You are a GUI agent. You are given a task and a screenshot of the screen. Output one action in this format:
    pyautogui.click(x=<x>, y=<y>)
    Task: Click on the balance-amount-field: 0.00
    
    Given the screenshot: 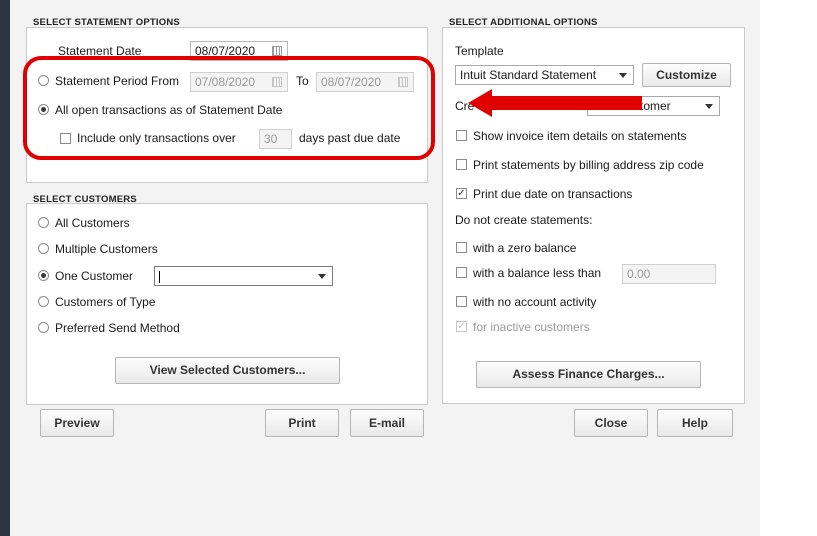 What is the action you would take?
    pyautogui.click(x=669, y=274)
    